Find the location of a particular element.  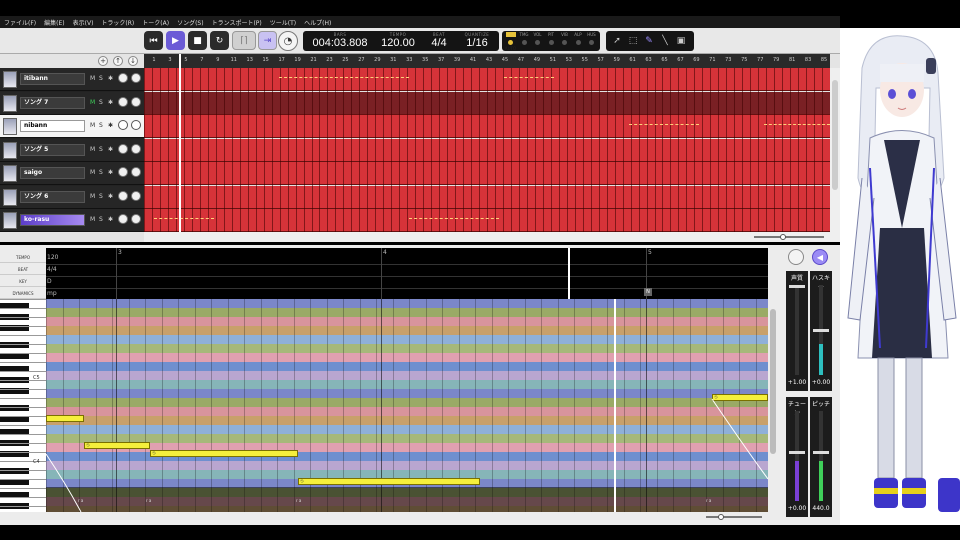

menu-item: トラック(R) is located at coordinates (117, 22).